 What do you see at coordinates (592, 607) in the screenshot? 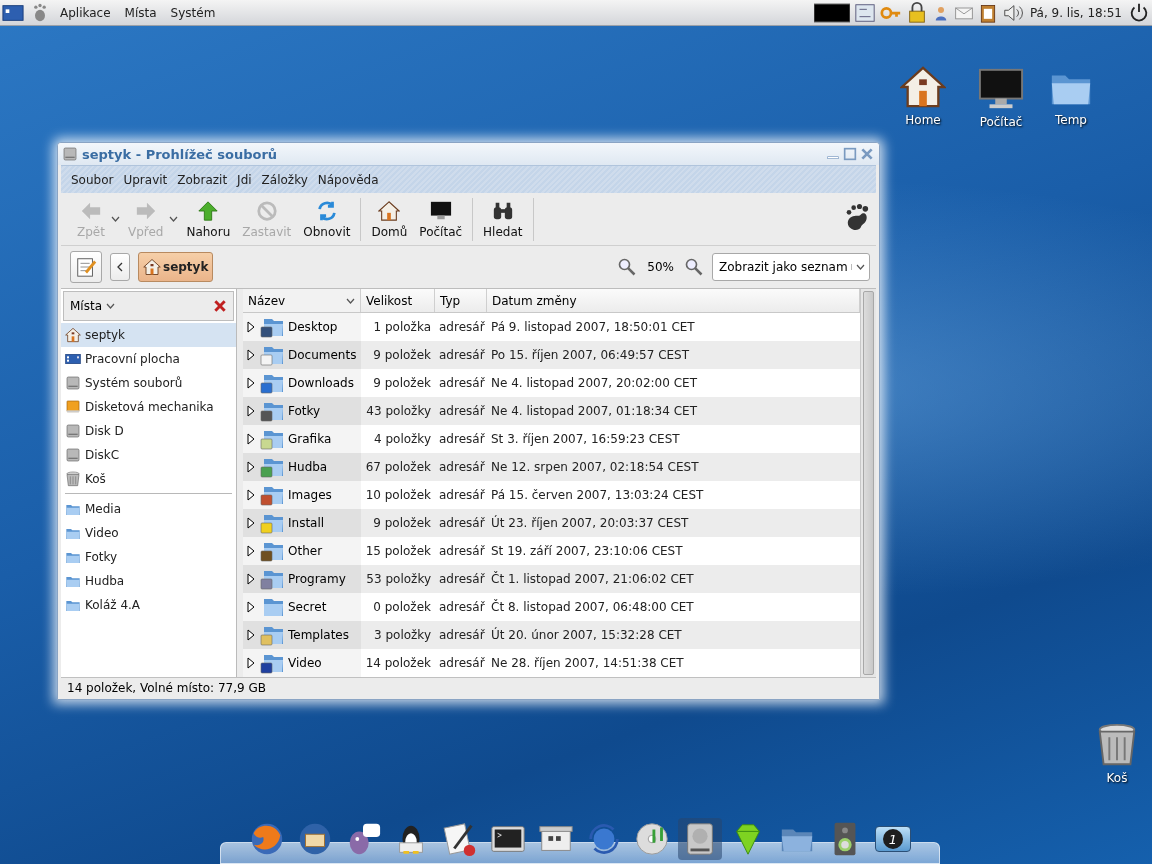
I see `date-cell-text: Čt 8. listopad 2007, 06:48:00 CET` at bounding box center [592, 607].